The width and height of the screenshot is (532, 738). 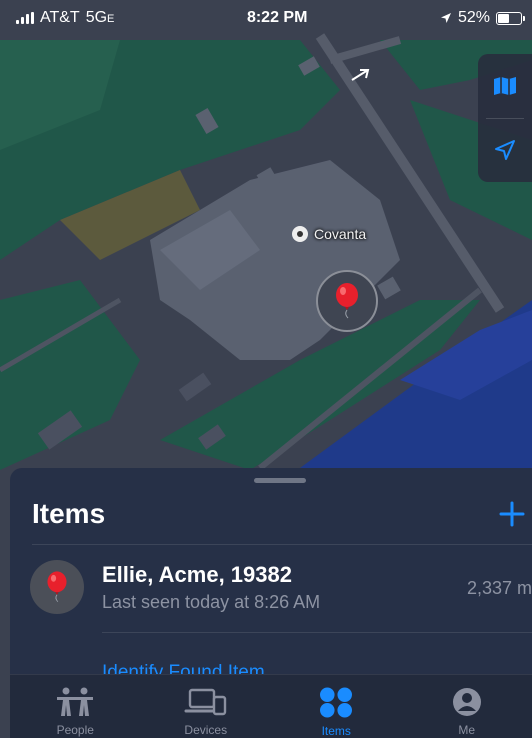 What do you see at coordinates (300, 234) in the screenshot?
I see `poi-dot-icon` at bounding box center [300, 234].